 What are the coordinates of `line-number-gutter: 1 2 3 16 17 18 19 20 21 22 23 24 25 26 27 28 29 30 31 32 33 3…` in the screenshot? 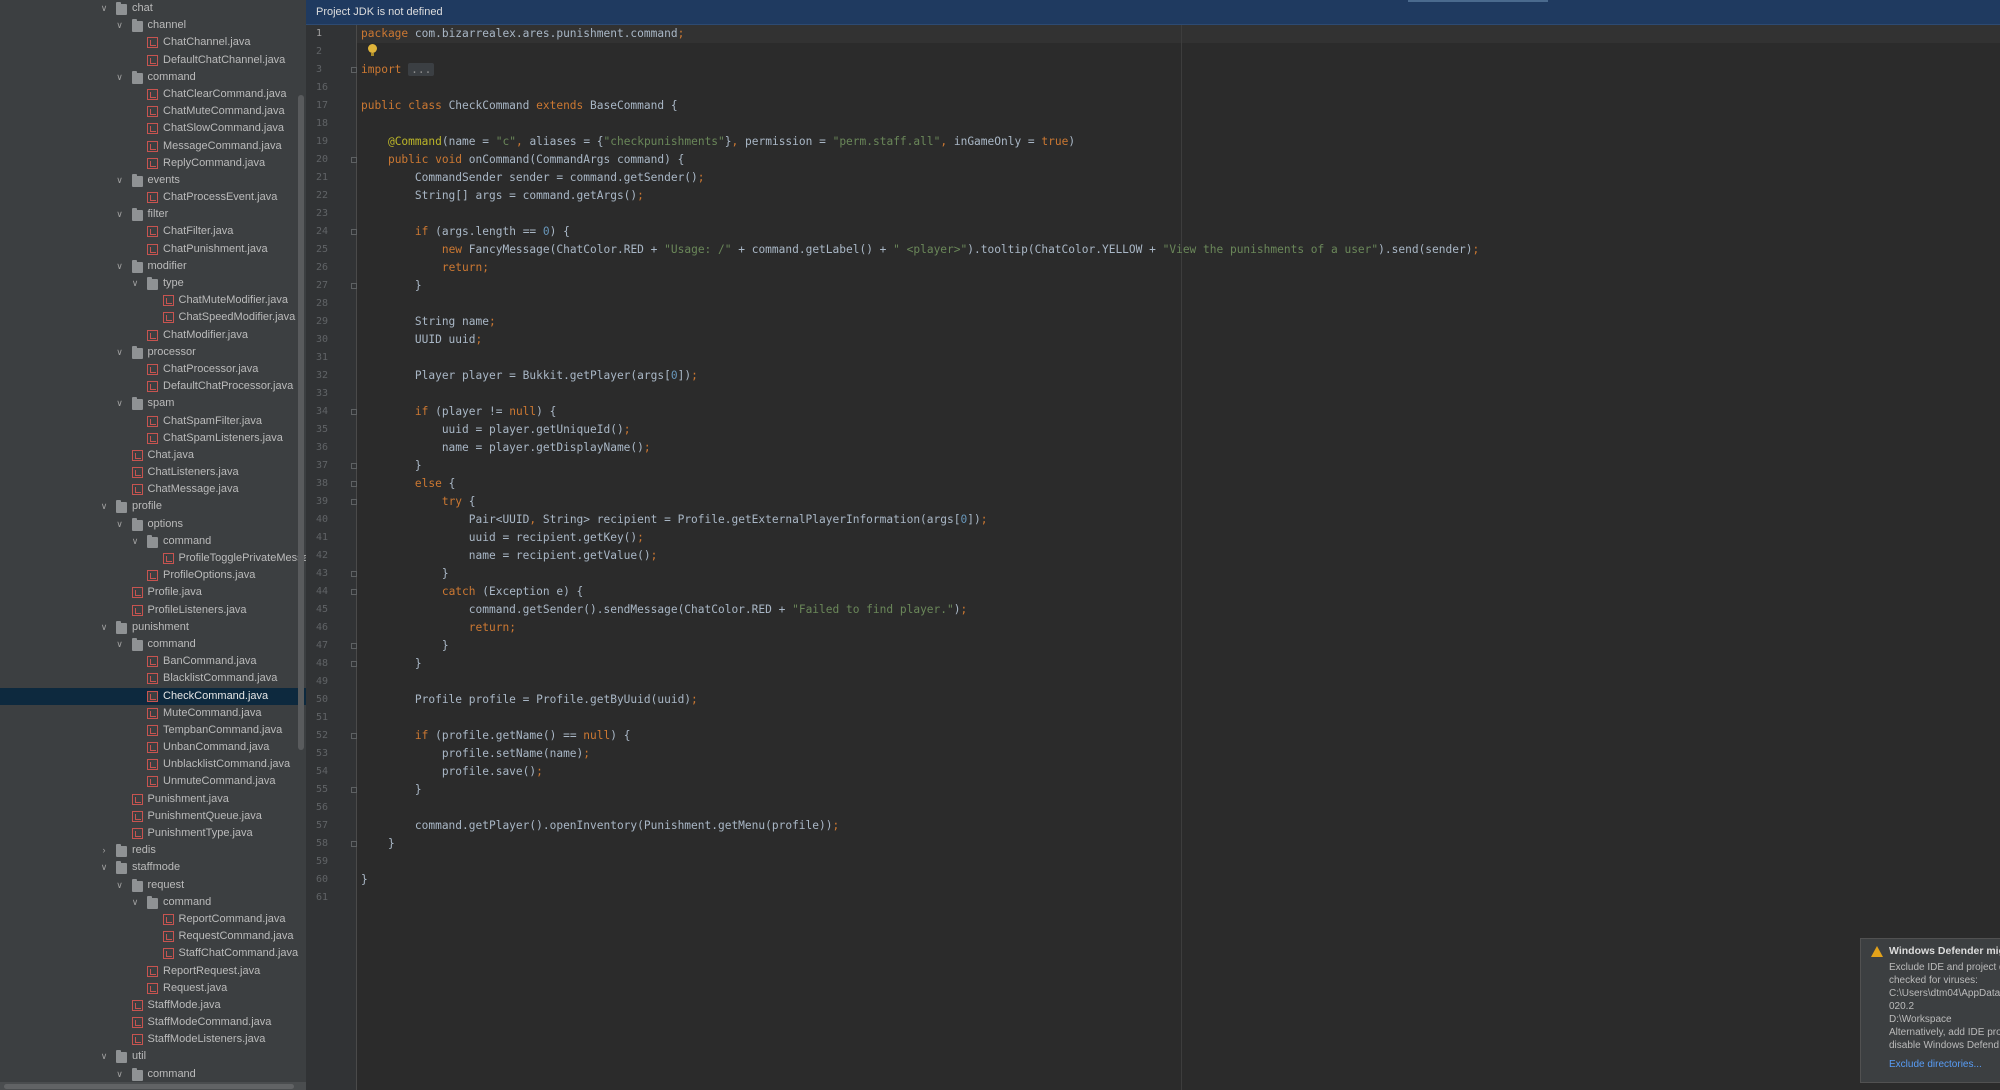 It's located at (331, 557).